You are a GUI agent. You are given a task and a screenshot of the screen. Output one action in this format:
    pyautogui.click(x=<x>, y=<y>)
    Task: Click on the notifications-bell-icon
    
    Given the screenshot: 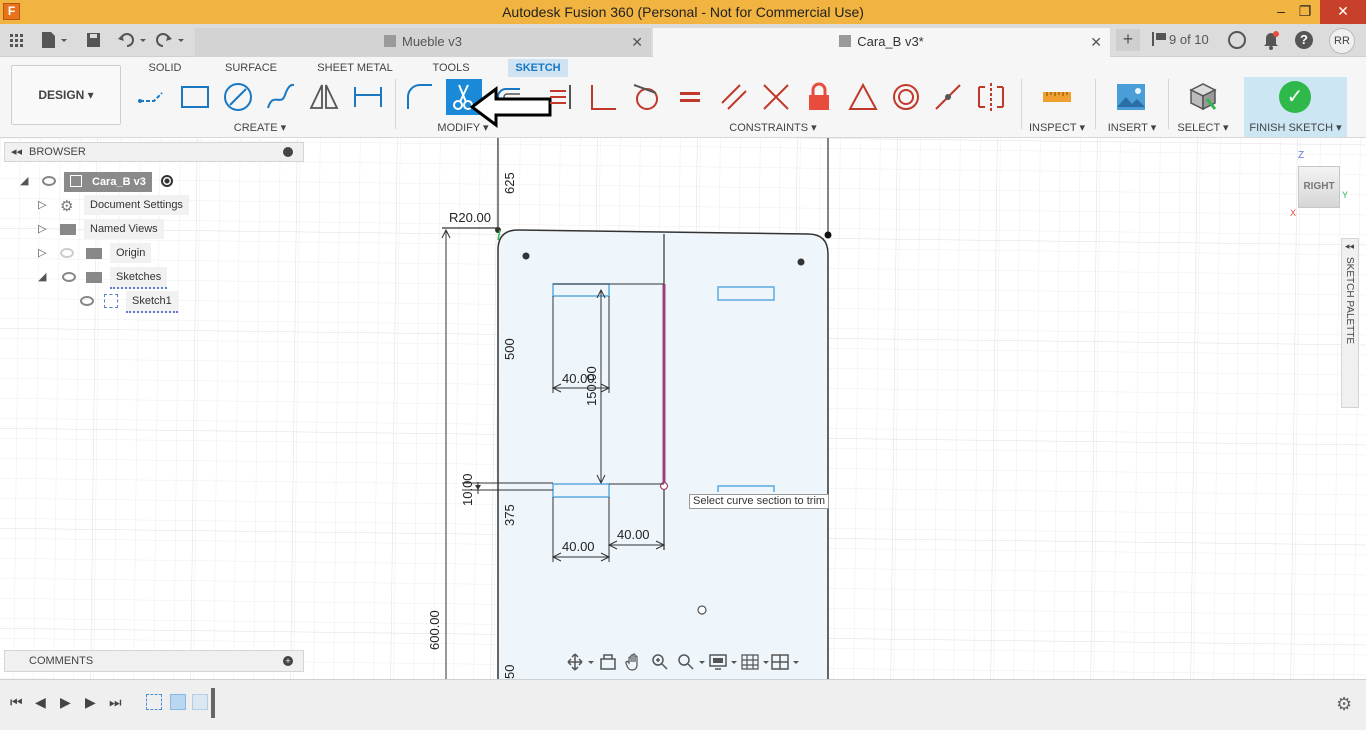 What is the action you would take?
    pyautogui.click(x=1271, y=40)
    